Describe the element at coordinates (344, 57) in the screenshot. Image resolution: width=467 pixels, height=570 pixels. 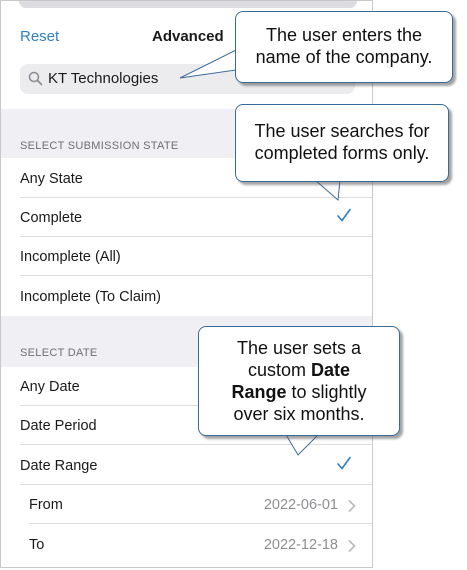
I see `company-callout-line2: name of the company.` at that location.